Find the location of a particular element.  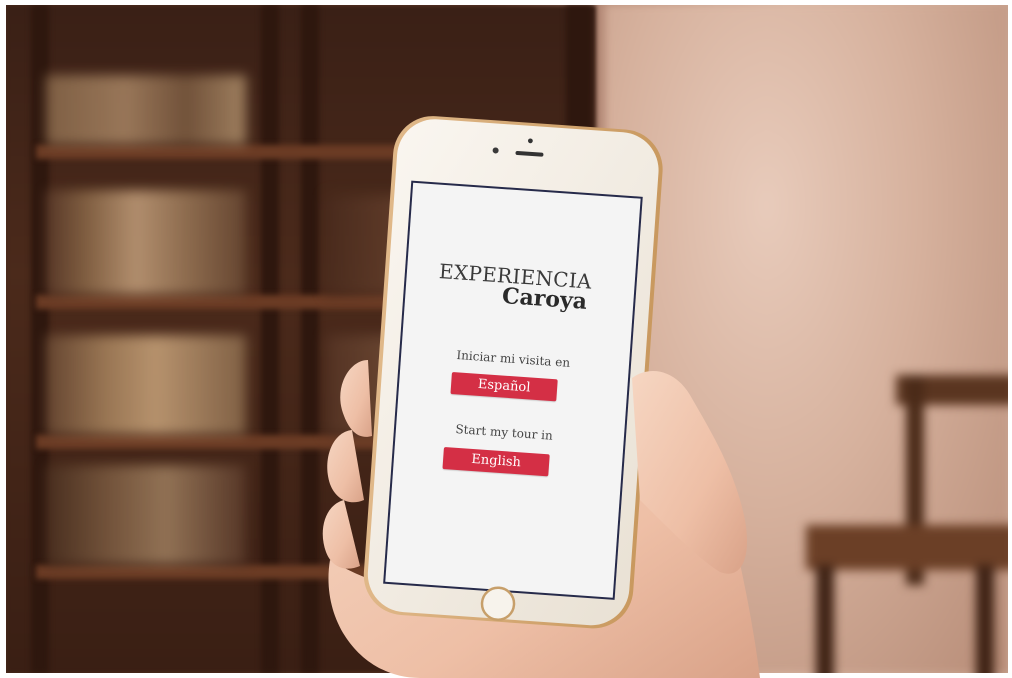

spanish-button: Español is located at coordinates (504, 387).